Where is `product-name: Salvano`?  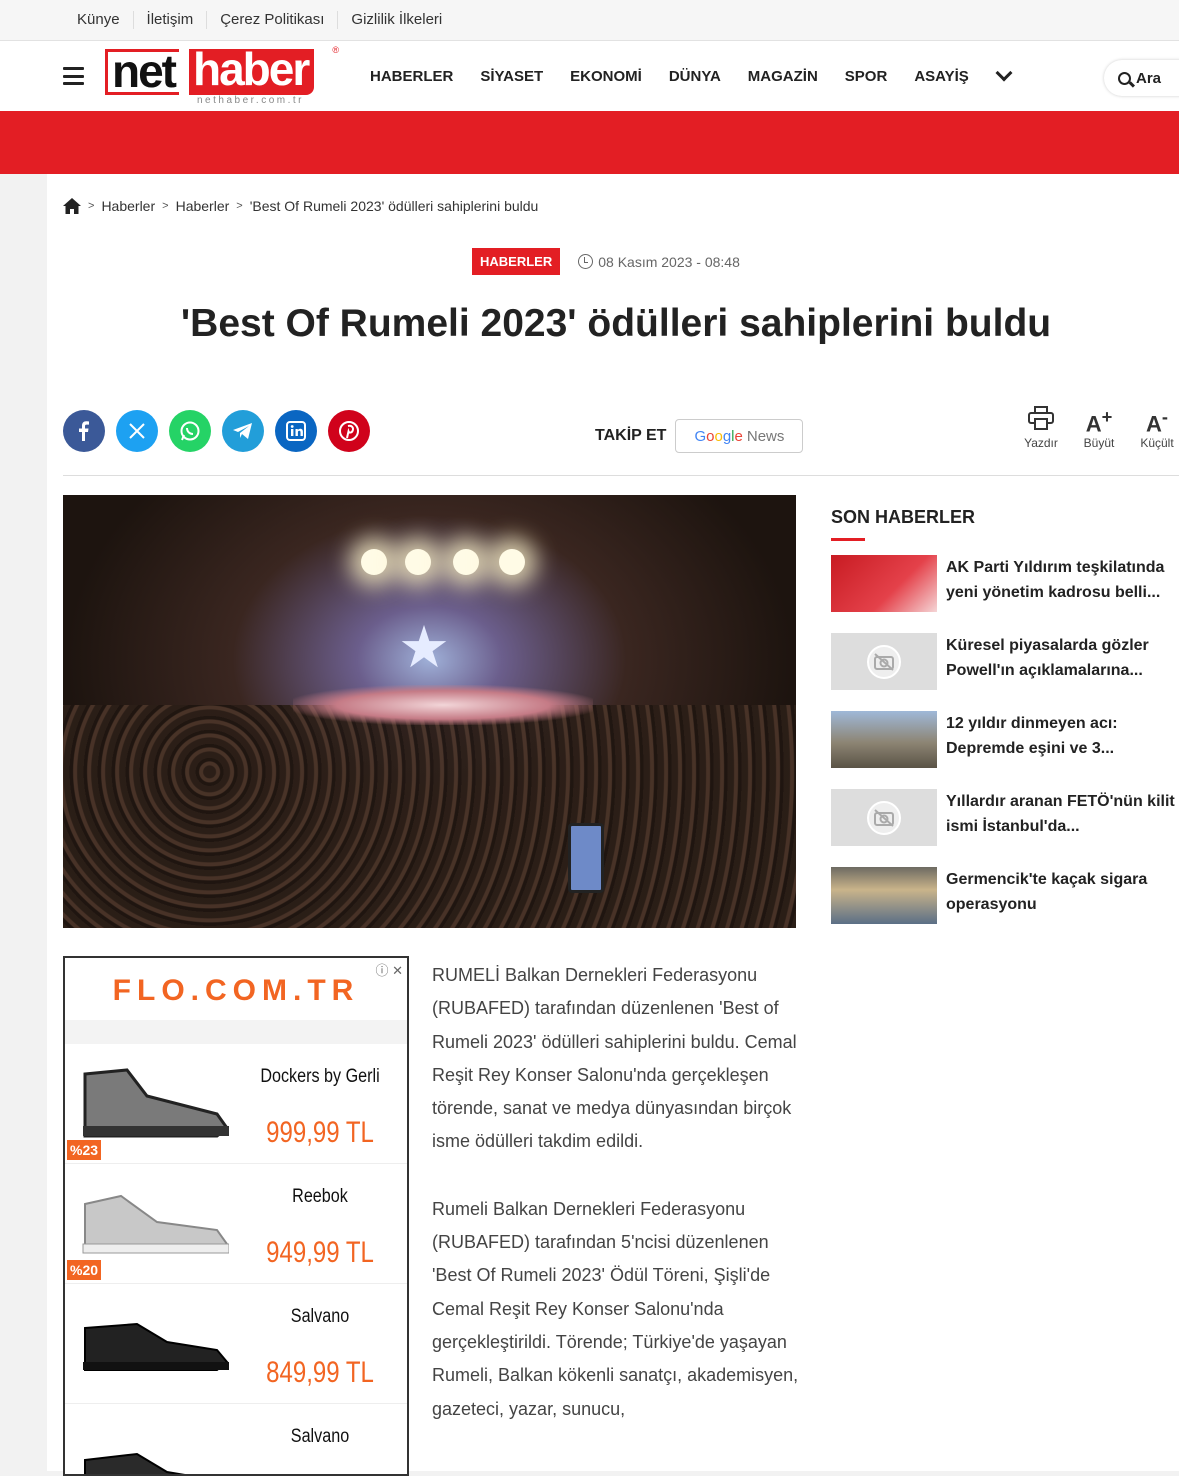
product-name: Salvano is located at coordinates (320, 1436).